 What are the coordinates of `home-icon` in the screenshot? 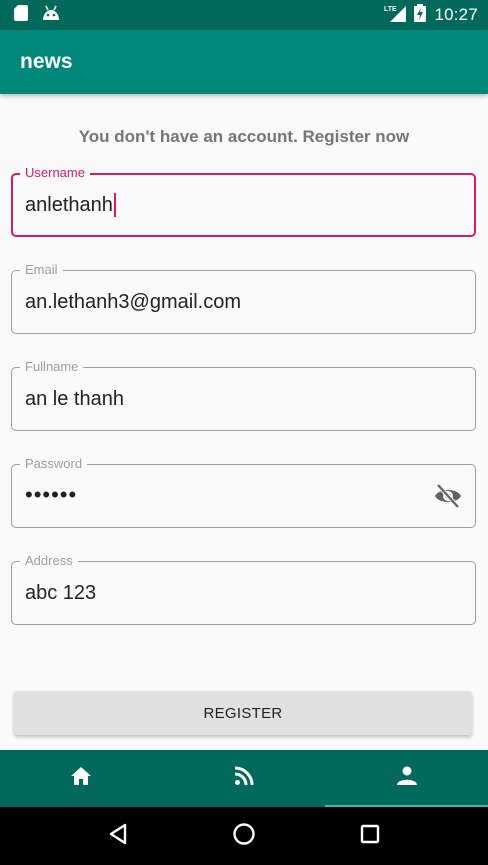 It's located at (81, 778).